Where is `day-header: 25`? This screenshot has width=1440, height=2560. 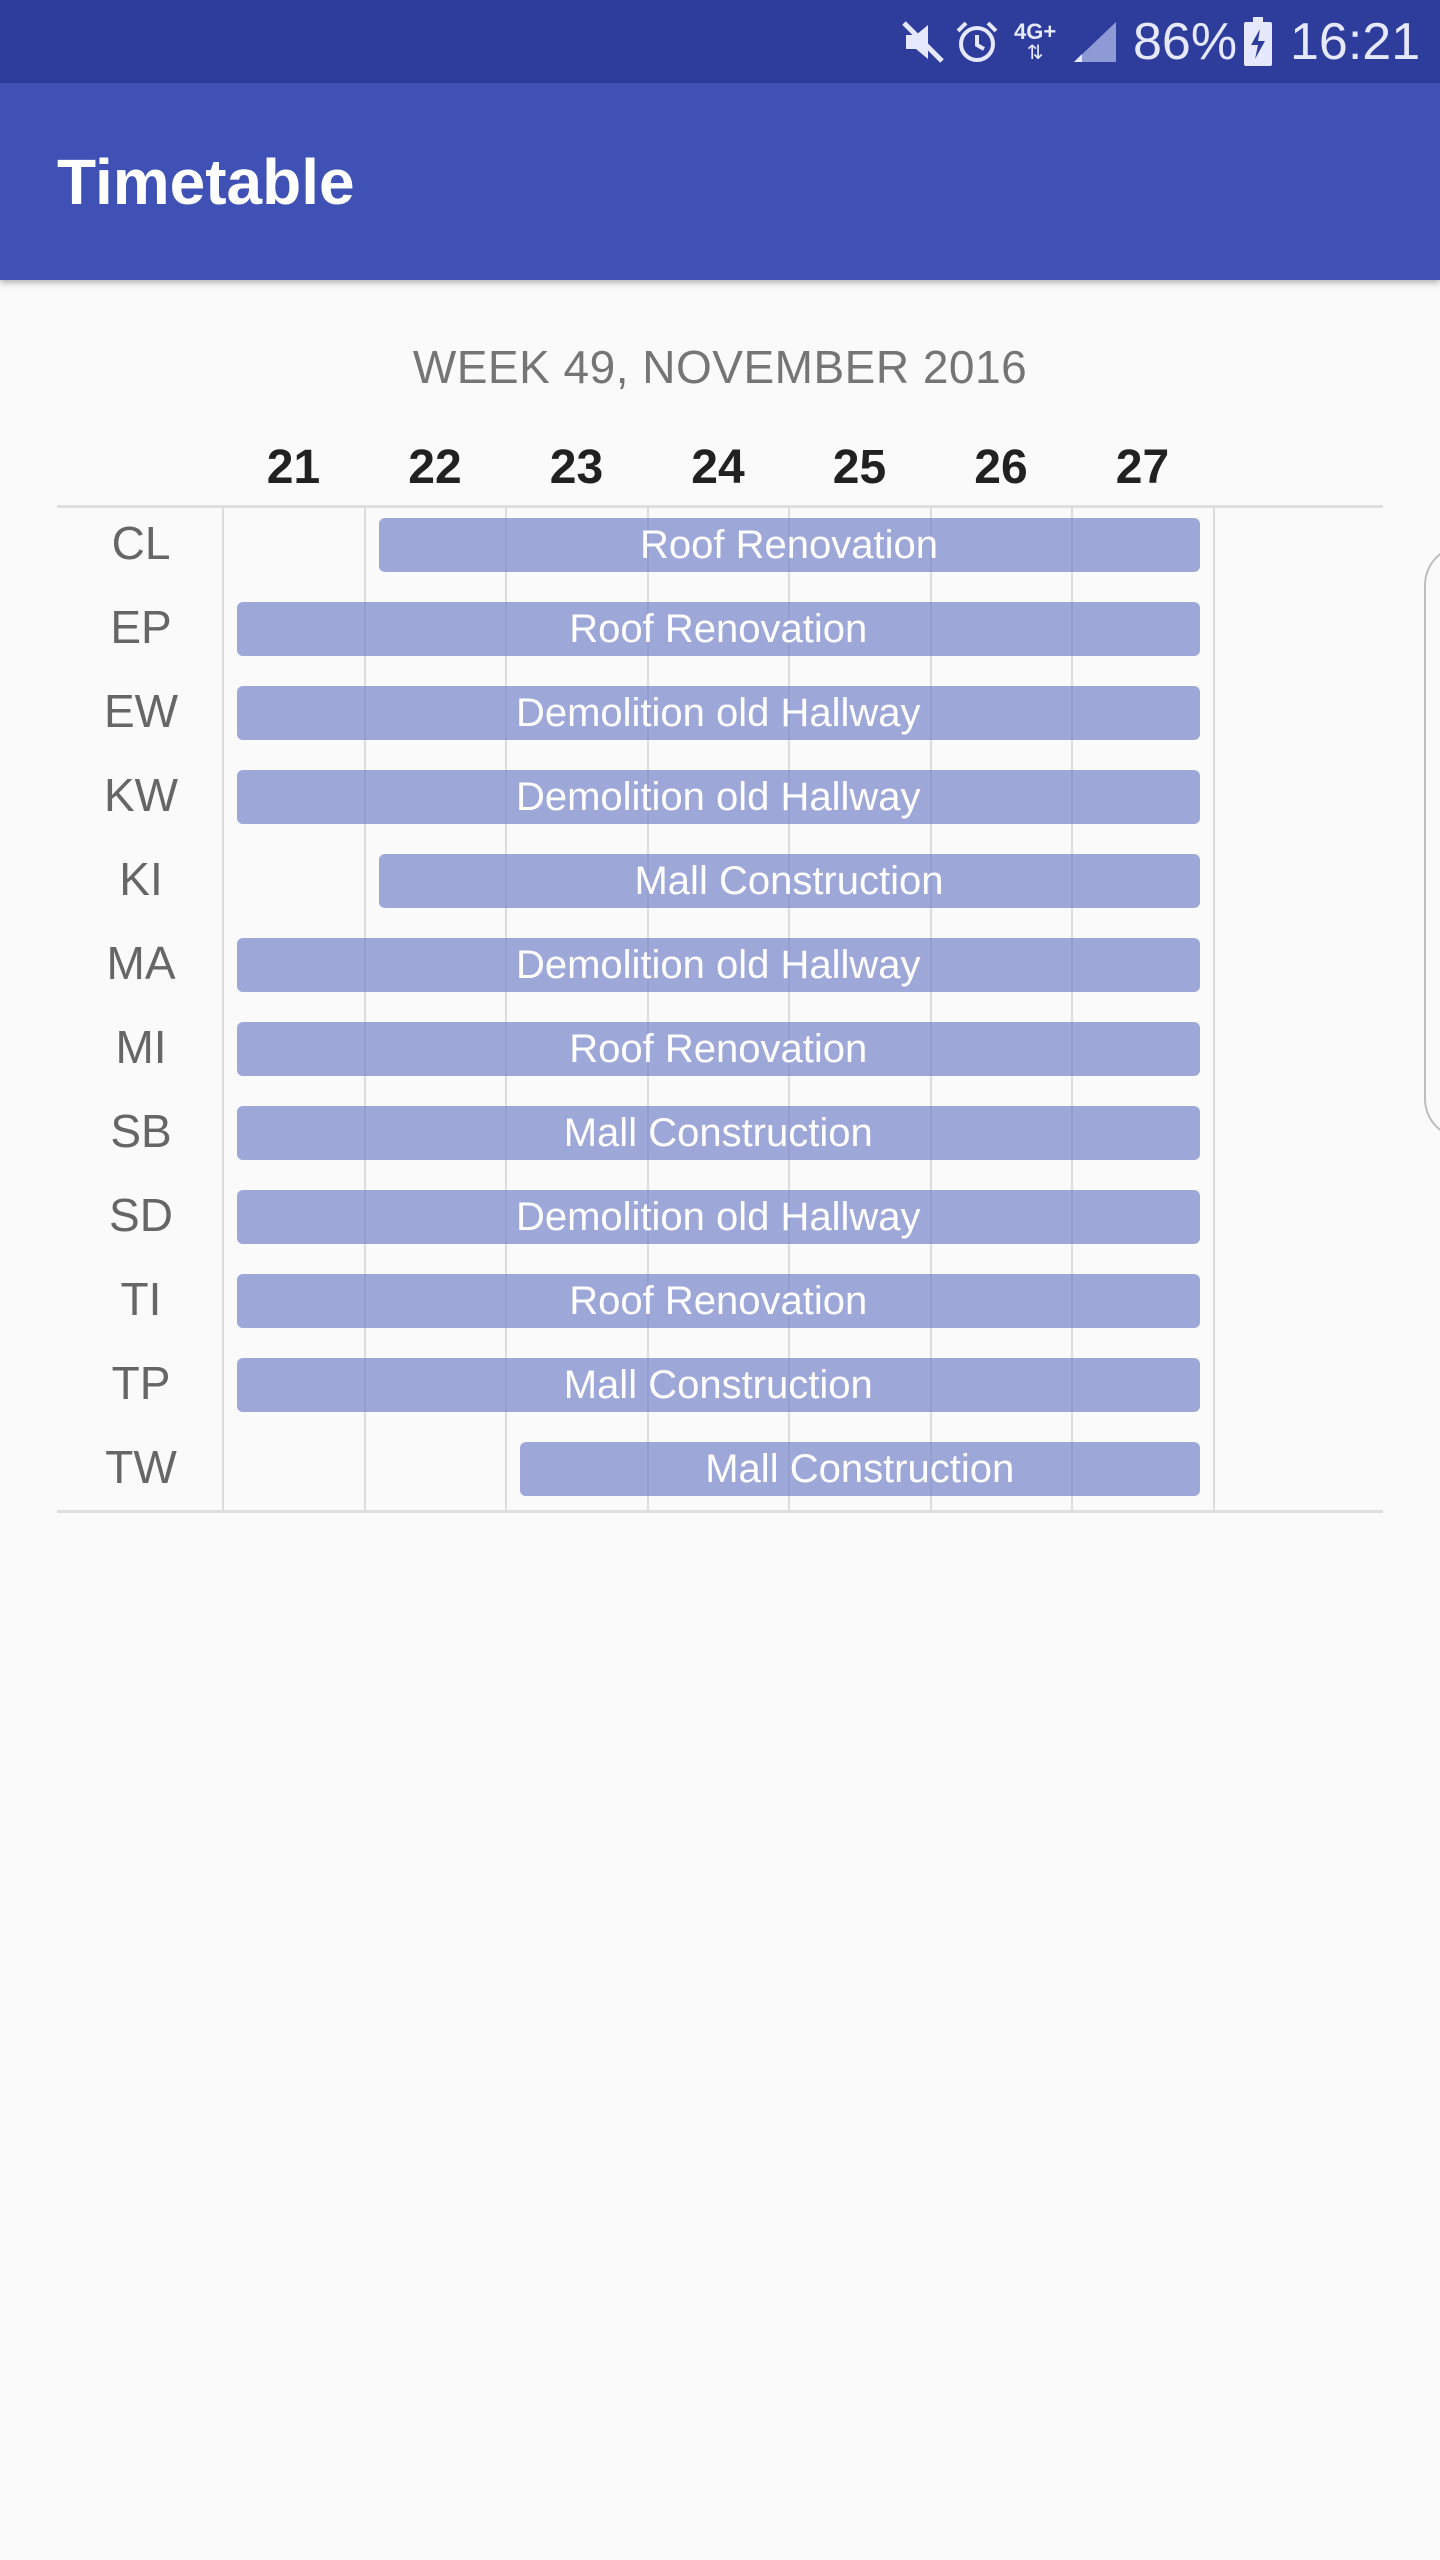
day-header: 25 is located at coordinates (859, 467).